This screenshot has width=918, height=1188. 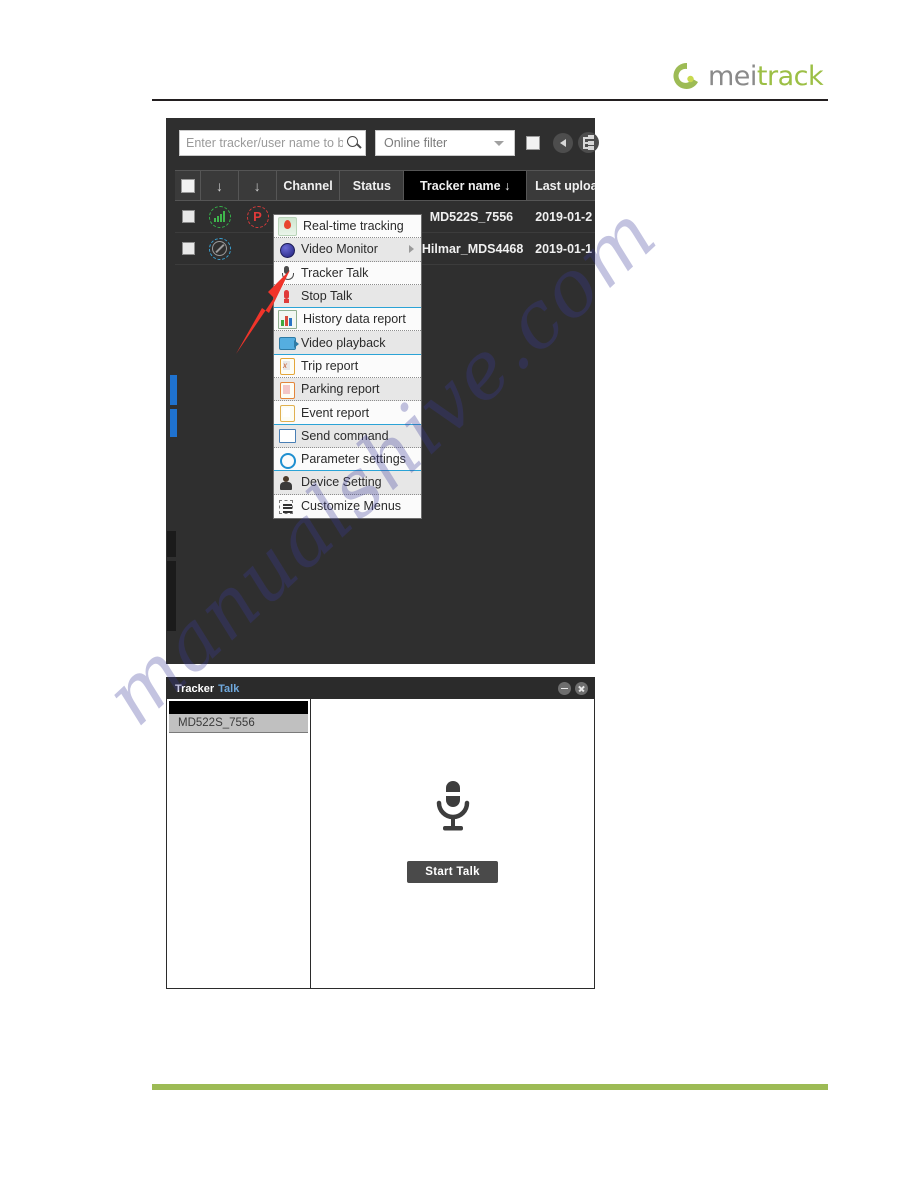 What do you see at coordinates (339, 249) in the screenshot?
I see `menu-label: Video Monitor` at bounding box center [339, 249].